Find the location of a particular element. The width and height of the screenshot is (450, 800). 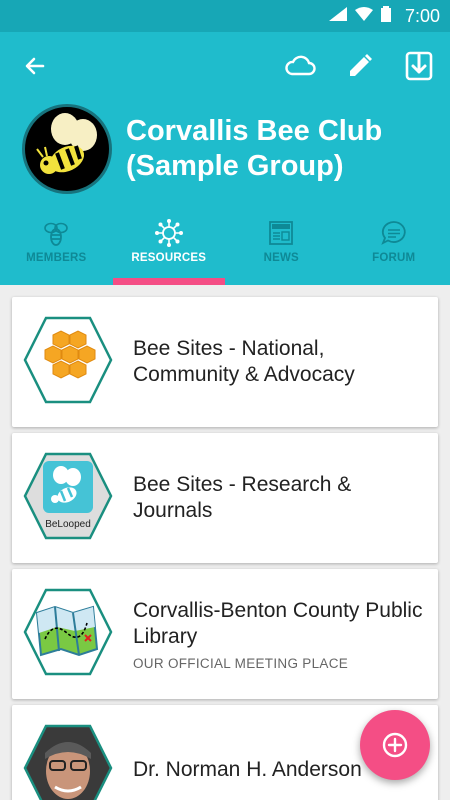

tab-bar: MEMBERS RESOURCES NEWS FORUM is located at coordinates (225, 248).